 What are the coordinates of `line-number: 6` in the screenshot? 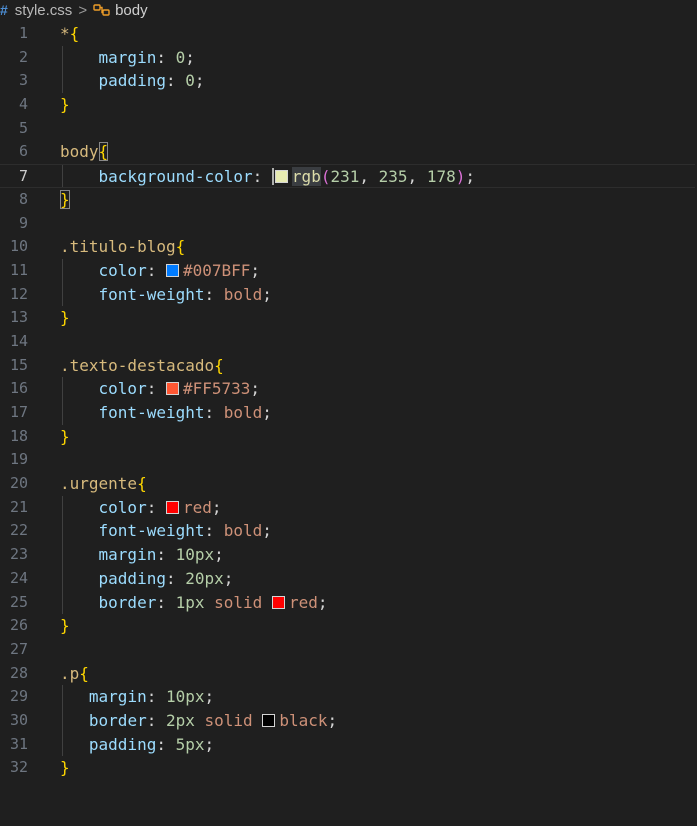 It's located at (23, 151).